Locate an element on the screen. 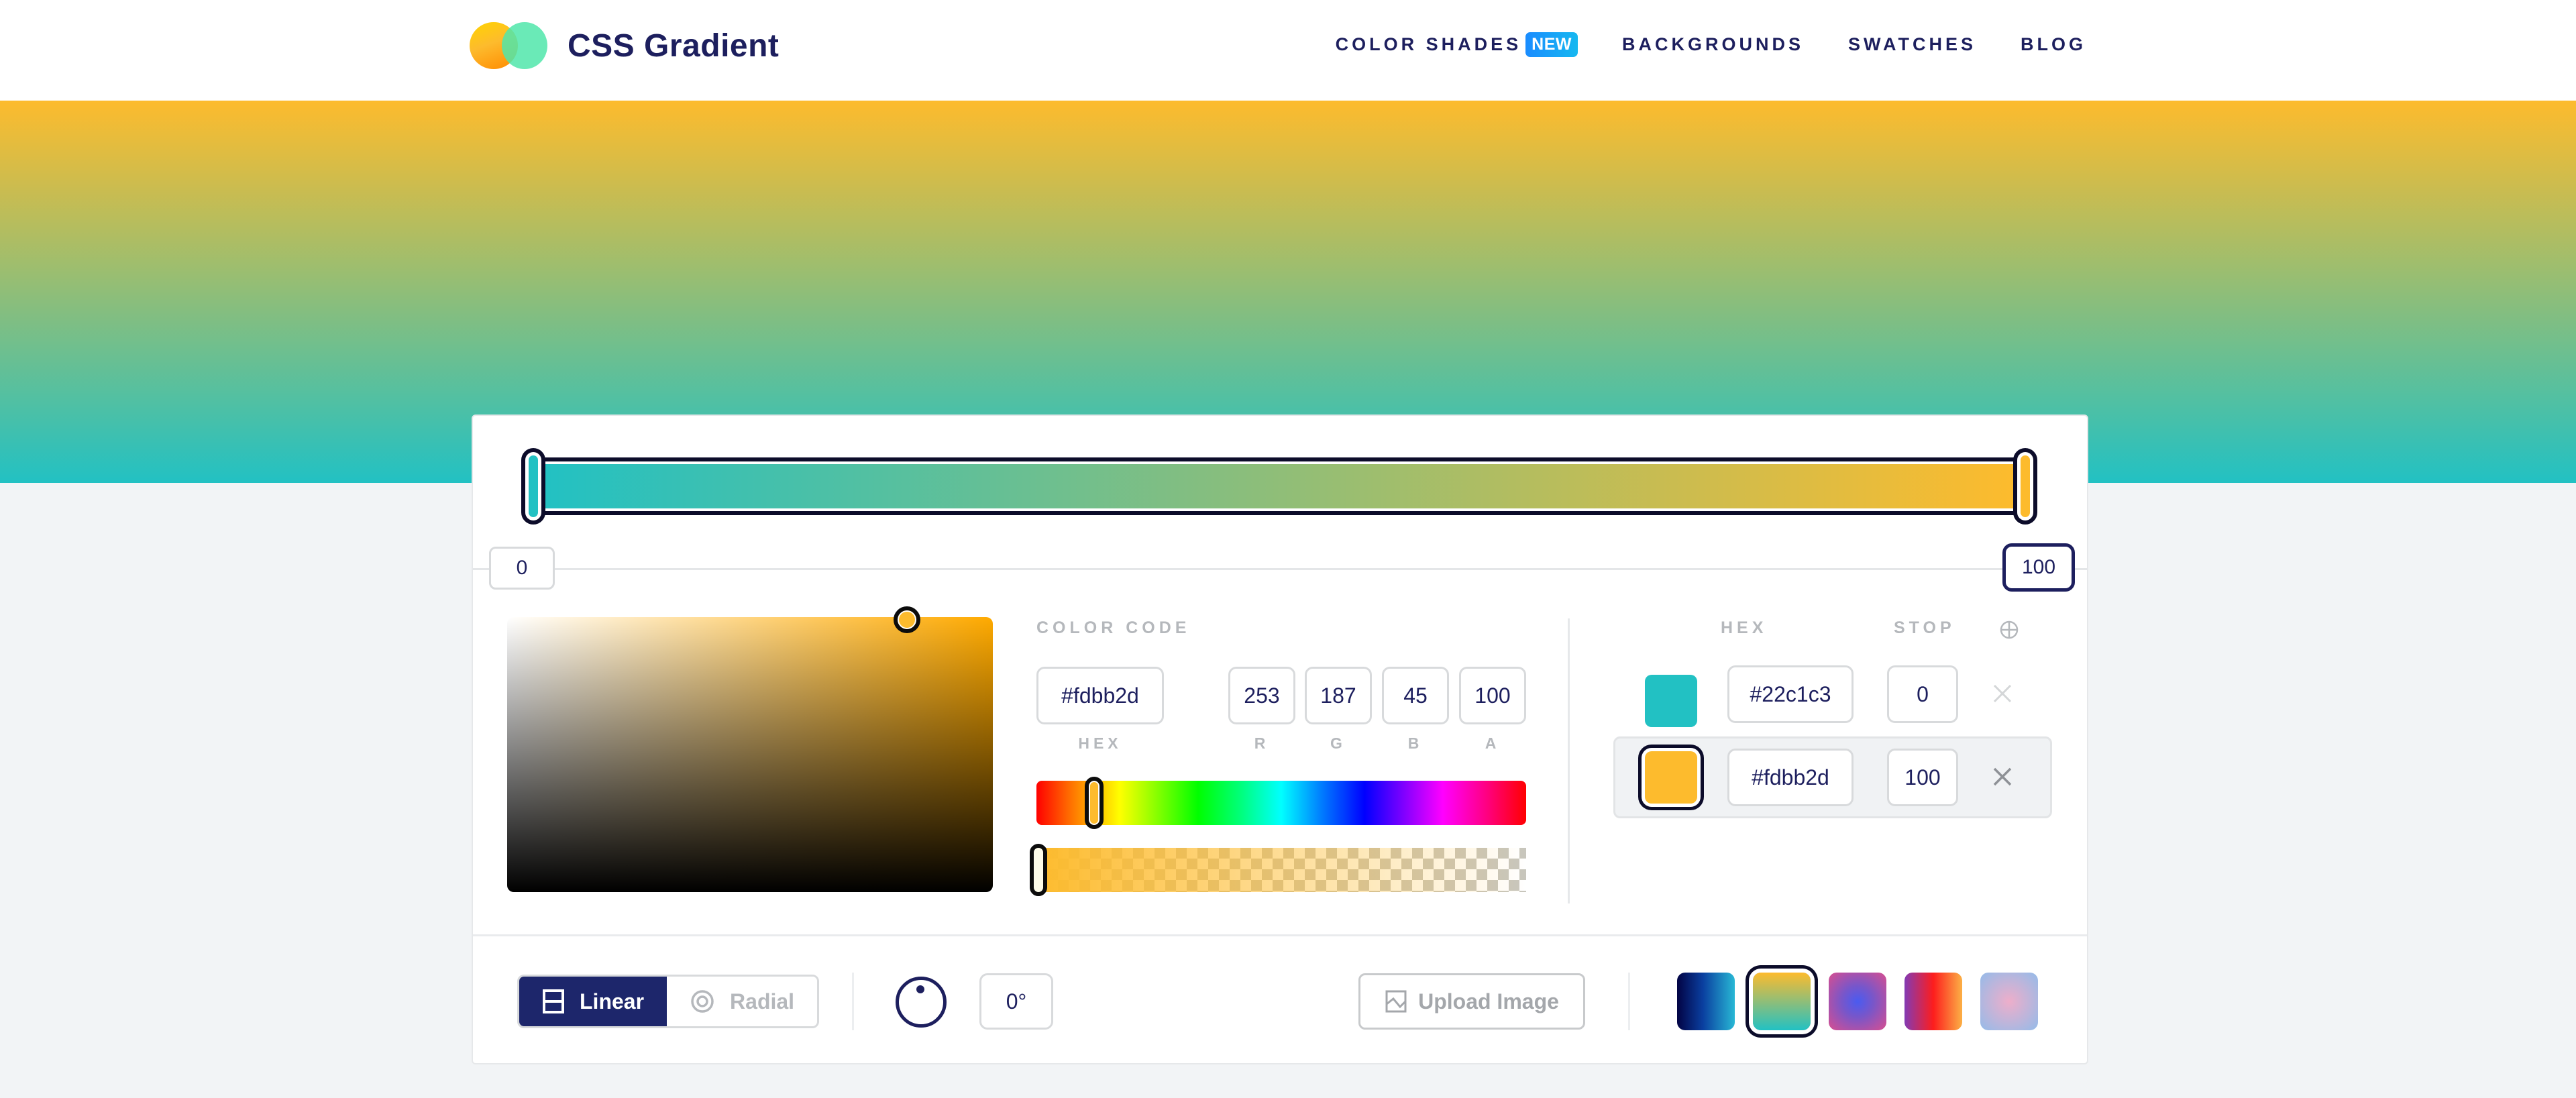 The height and width of the screenshot is (1098, 2576). preset-swatch-navy-cyan is located at coordinates (1706, 1001).